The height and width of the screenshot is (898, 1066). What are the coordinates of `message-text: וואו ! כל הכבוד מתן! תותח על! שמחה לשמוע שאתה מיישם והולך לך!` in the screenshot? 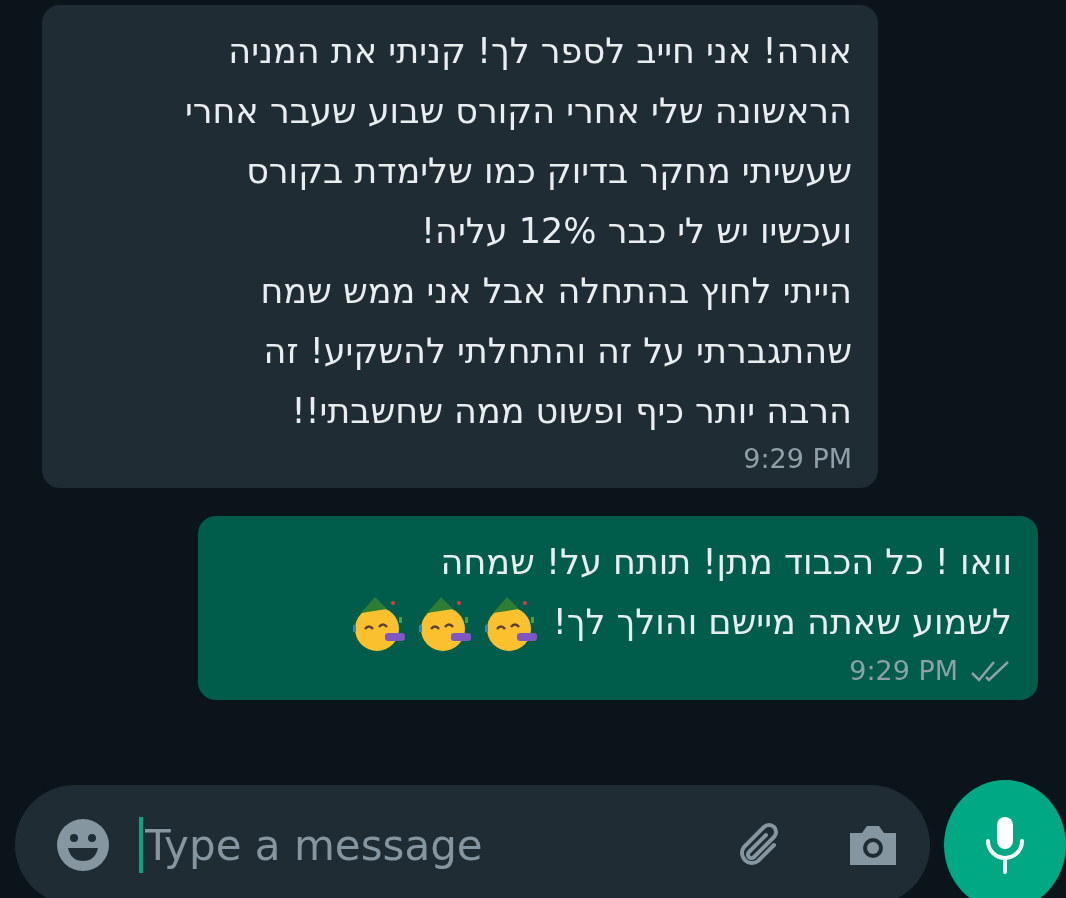 It's located at (618, 592).